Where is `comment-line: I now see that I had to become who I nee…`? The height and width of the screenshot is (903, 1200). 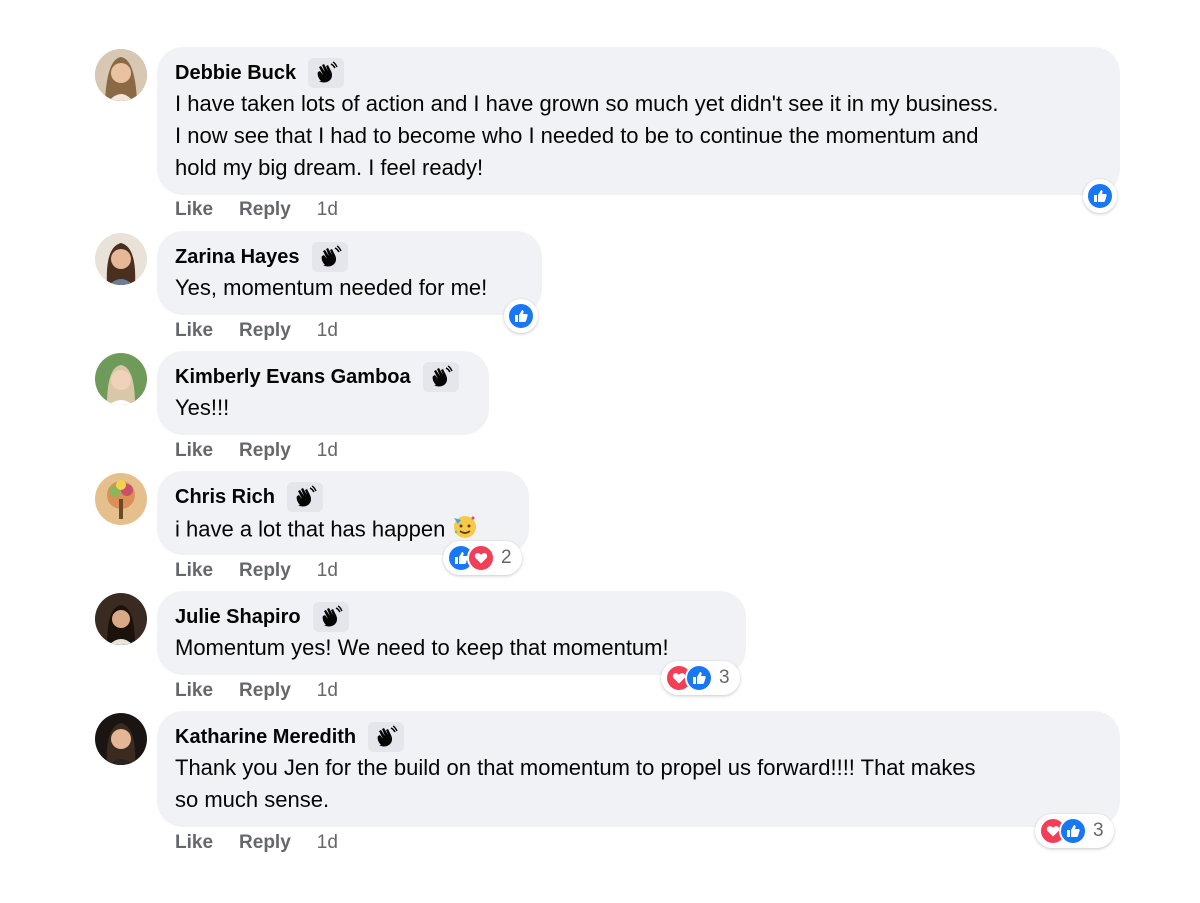
comment-line: I now see that I had to become who I nee… is located at coordinates (577, 135).